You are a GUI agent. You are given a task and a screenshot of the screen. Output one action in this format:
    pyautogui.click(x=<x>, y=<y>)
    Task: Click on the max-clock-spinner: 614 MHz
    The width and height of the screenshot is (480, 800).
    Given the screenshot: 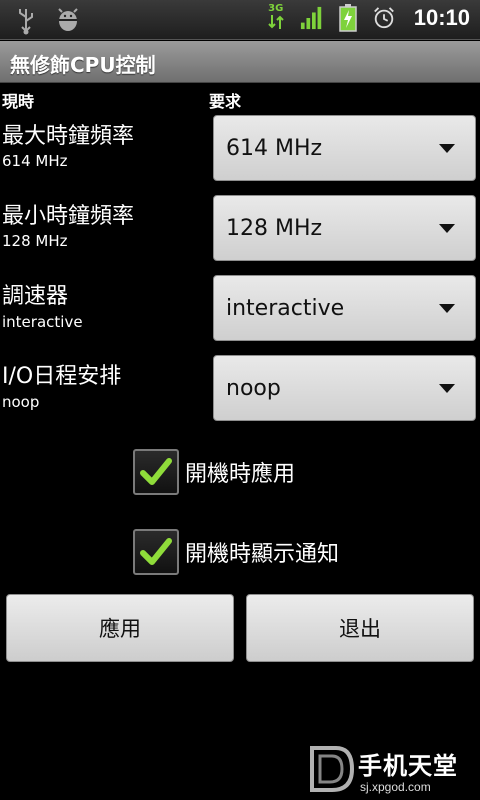 What is the action you would take?
    pyautogui.click(x=344, y=148)
    